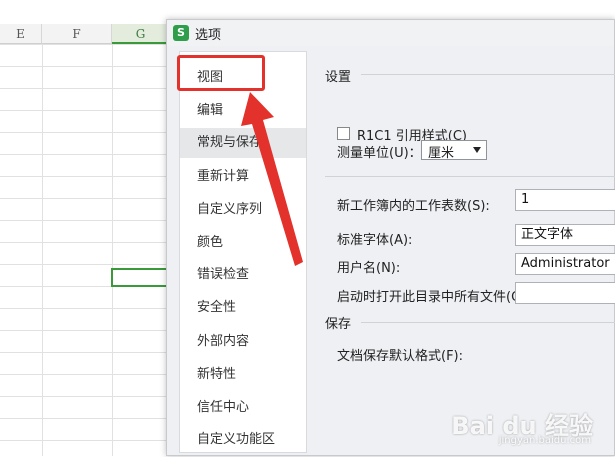  Describe the element at coordinates (243, 177) in the screenshot. I see `nav-item-recalculation: 重新计算` at that location.